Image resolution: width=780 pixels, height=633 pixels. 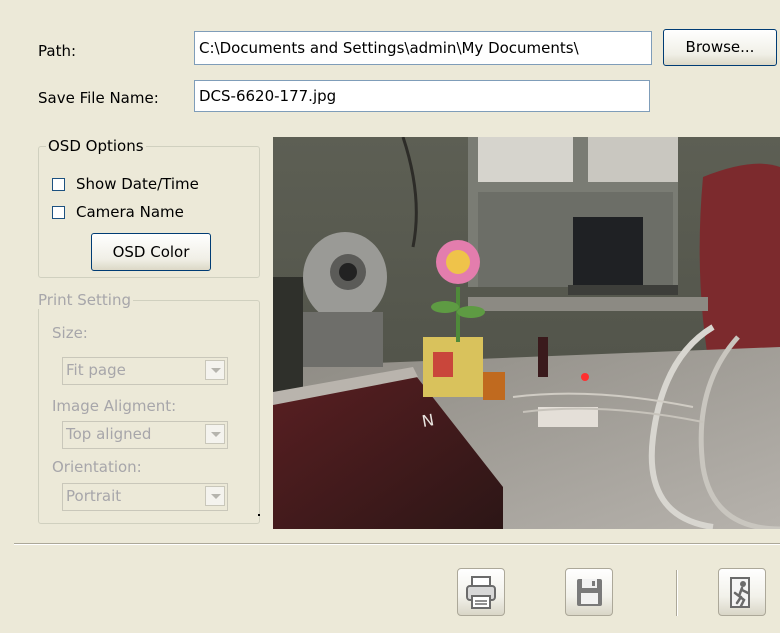 I want to click on printer-icon, so click(x=481, y=592).